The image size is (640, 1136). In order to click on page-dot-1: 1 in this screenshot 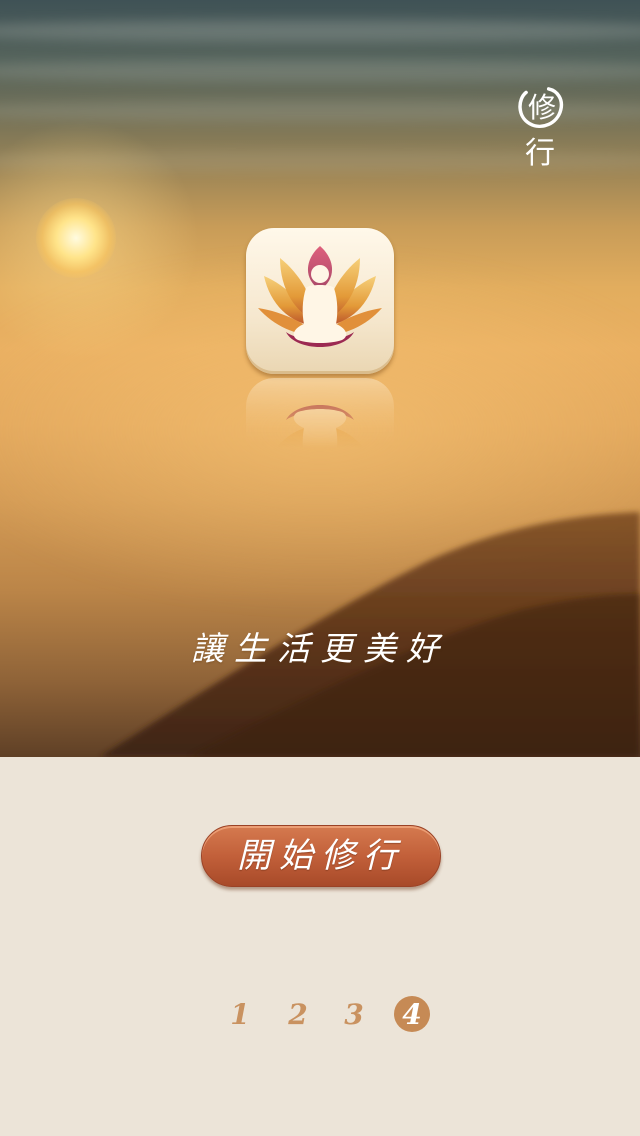, I will do `click(240, 1015)`.